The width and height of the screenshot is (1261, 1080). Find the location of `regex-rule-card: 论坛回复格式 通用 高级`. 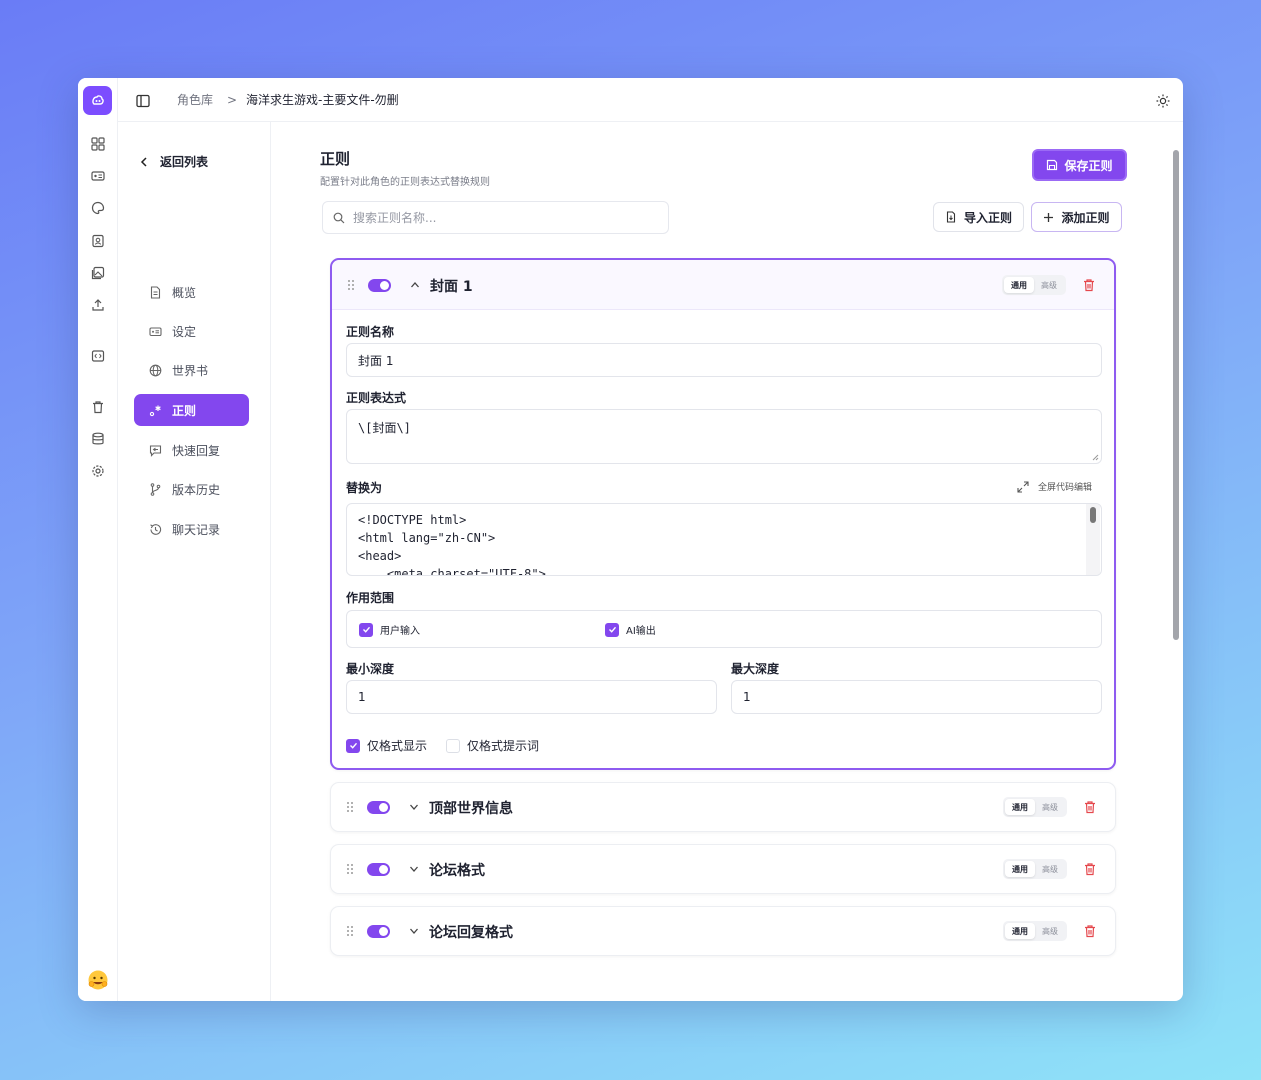

regex-rule-card: 论坛回复格式 通用 高级 is located at coordinates (723, 931).